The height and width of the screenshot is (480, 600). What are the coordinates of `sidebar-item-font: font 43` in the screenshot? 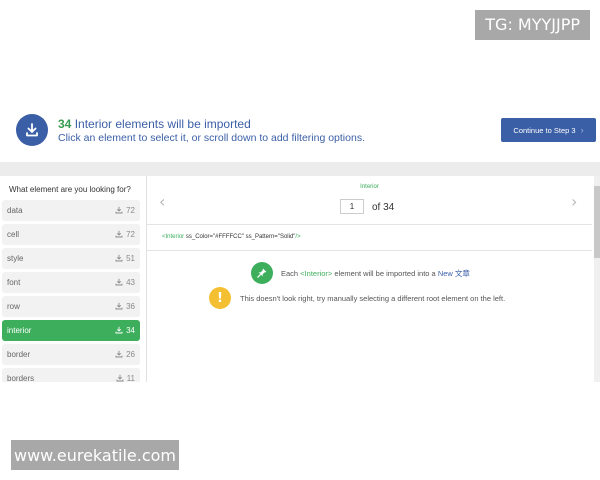 It's located at (71, 282).